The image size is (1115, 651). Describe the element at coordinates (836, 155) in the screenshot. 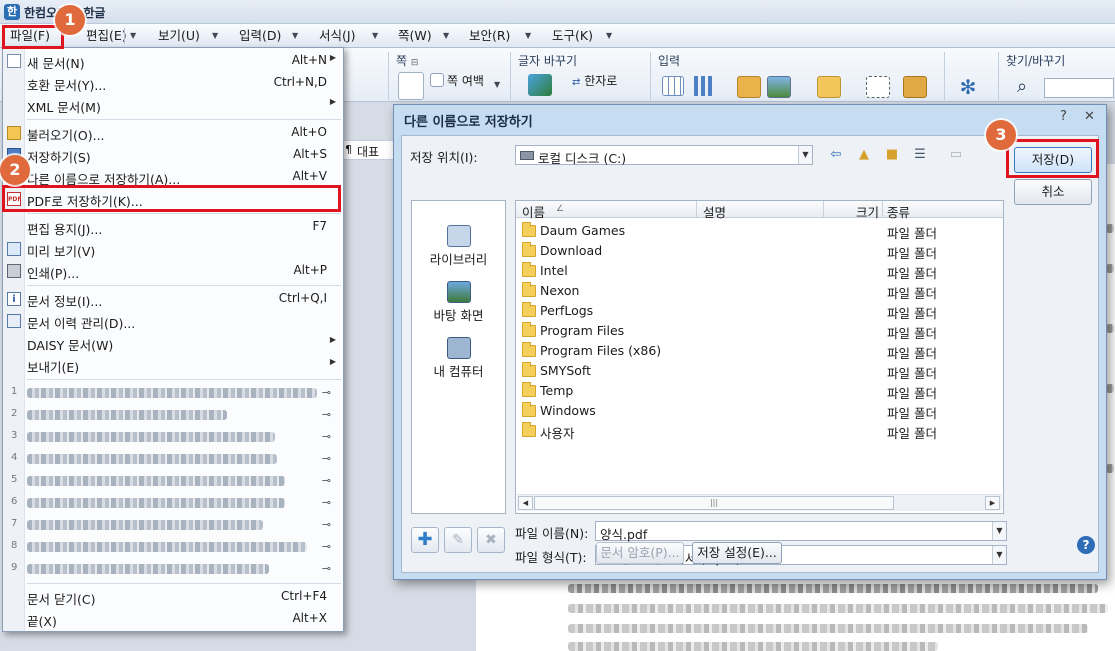

I see `back-icon: ⇦` at that location.